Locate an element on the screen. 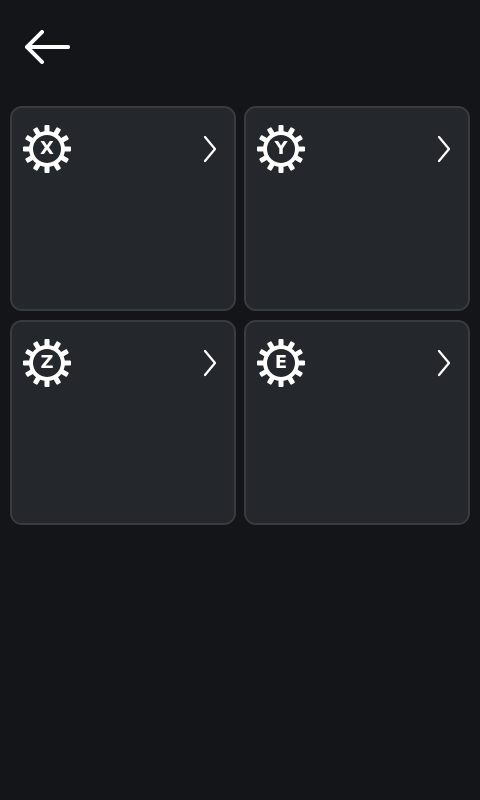  axis-label: Z is located at coordinates (47, 362).